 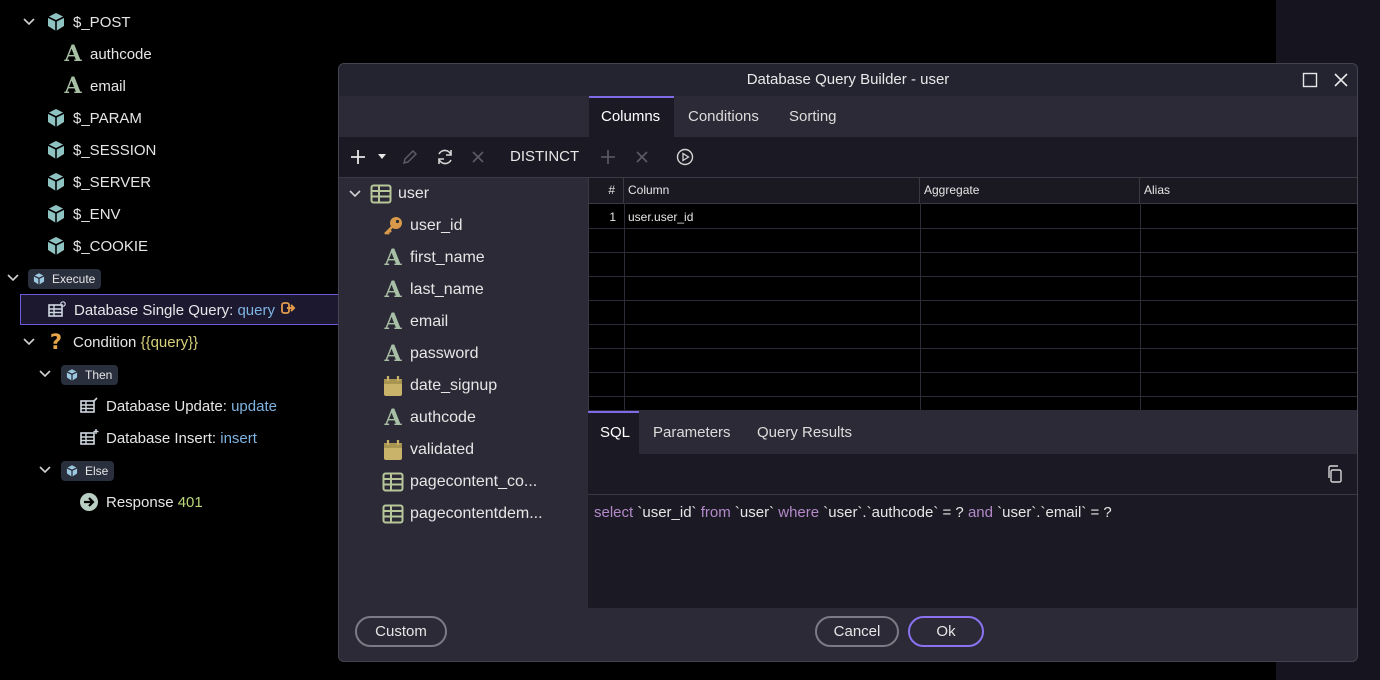 I want to click on ok-button: Ok, so click(x=946, y=631).